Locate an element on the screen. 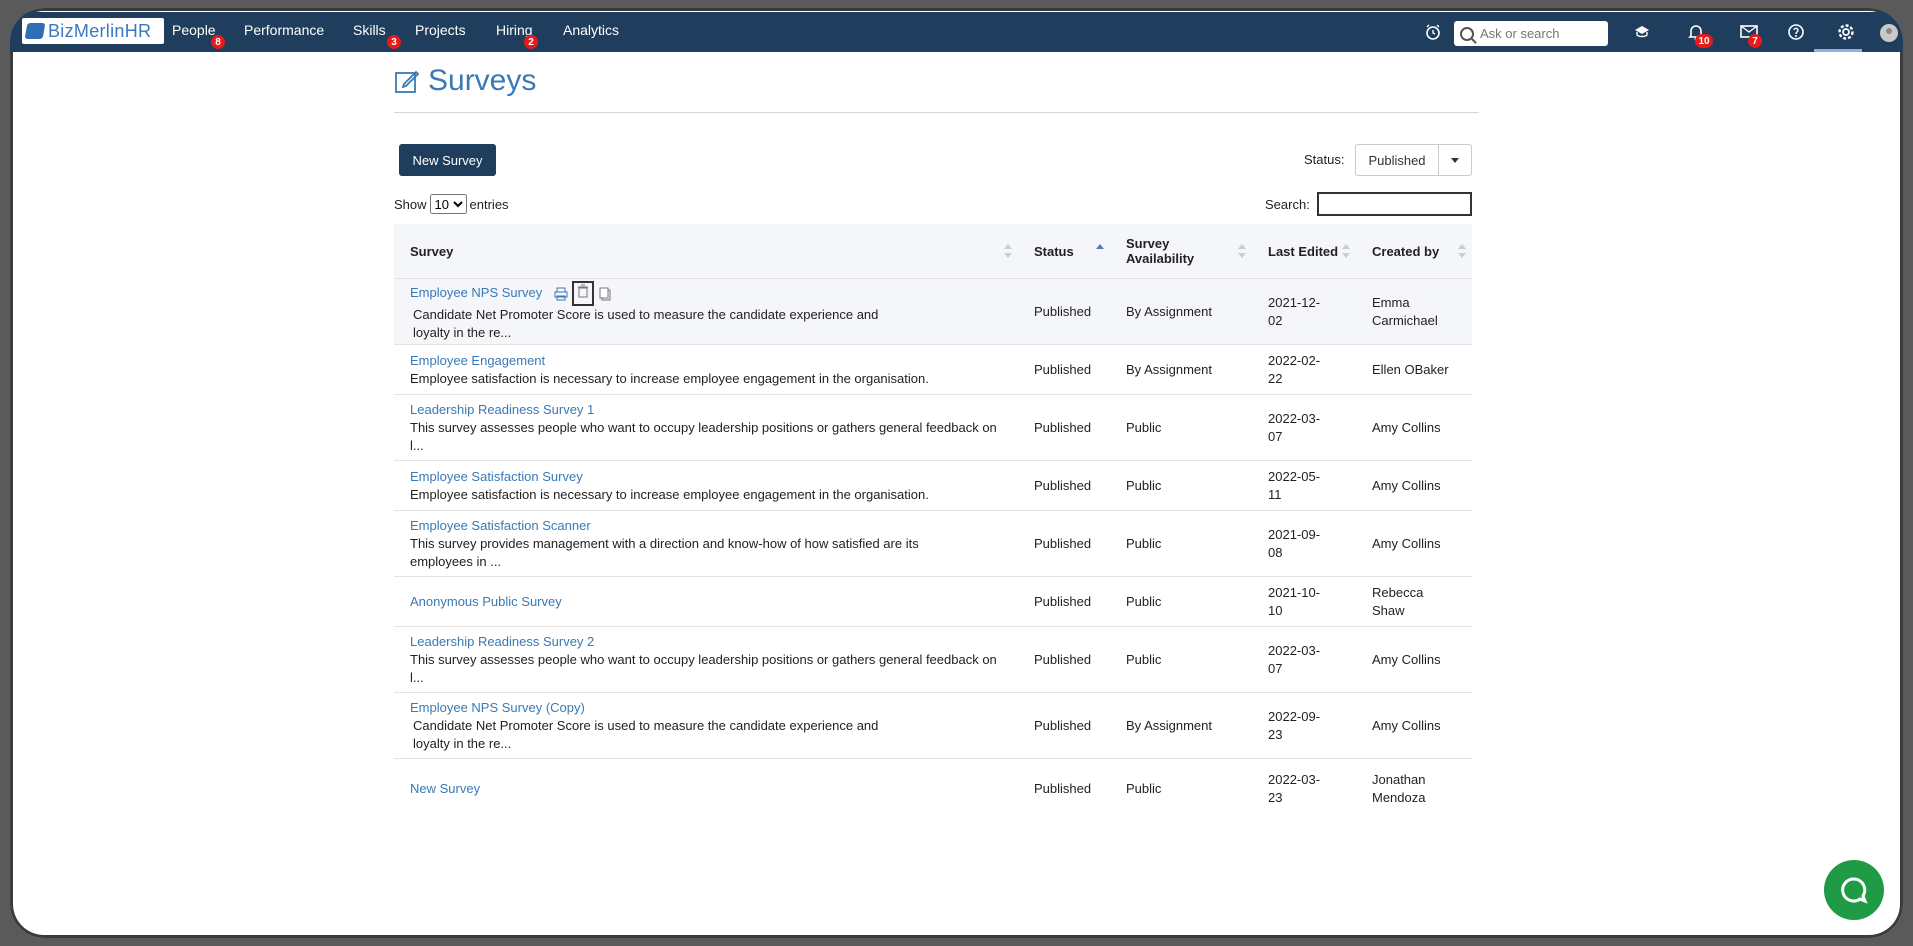  status-filter-button: Published is located at coordinates (1397, 160).